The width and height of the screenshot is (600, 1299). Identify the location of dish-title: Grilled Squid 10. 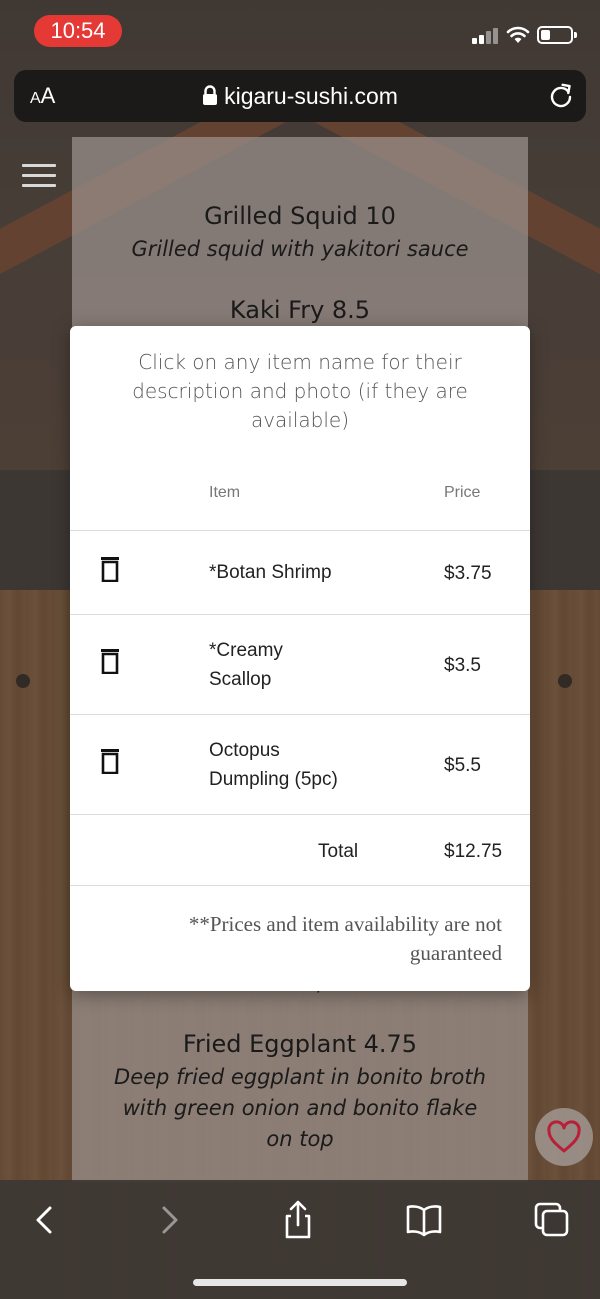
(300, 216).